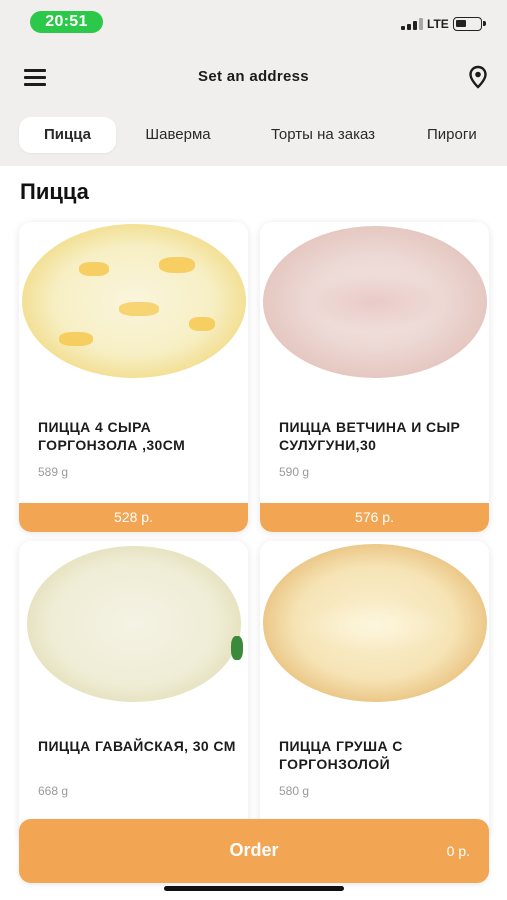 The image size is (507, 900). Describe the element at coordinates (458, 851) in the screenshot. I see `order-total: 0 р.` at that location.